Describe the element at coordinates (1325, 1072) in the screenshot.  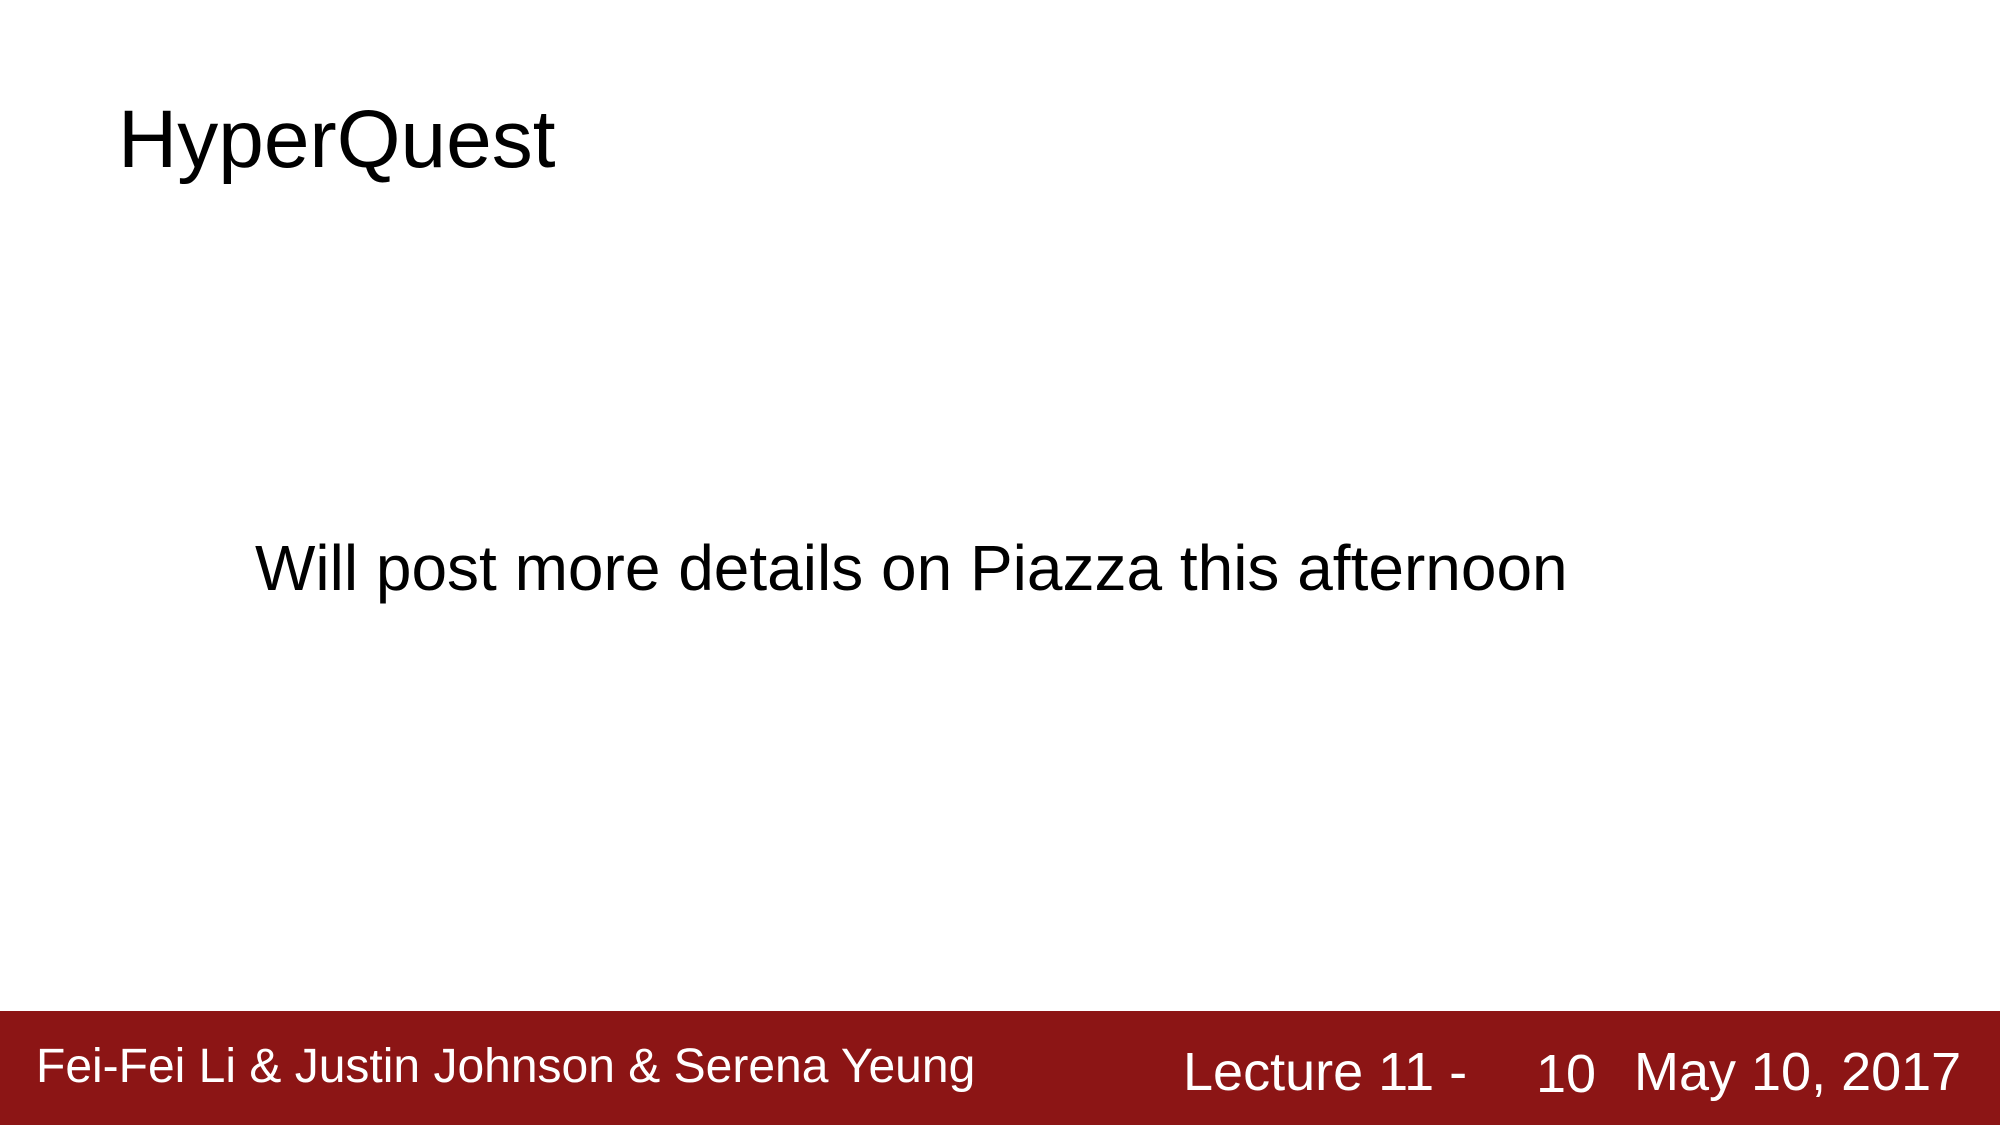
I see `footer-lecture-label: Lecture 11 -` at that location.